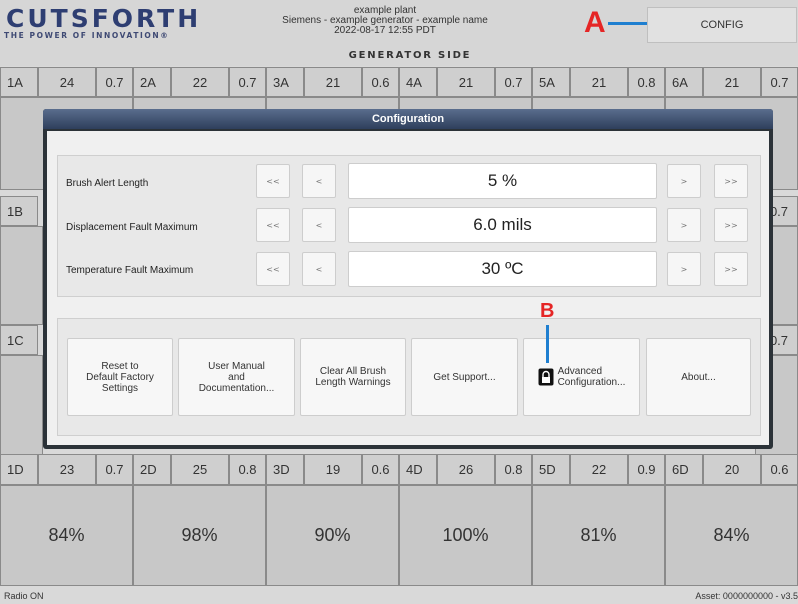  I want to click on brush-length: 23, so click(67, 469).